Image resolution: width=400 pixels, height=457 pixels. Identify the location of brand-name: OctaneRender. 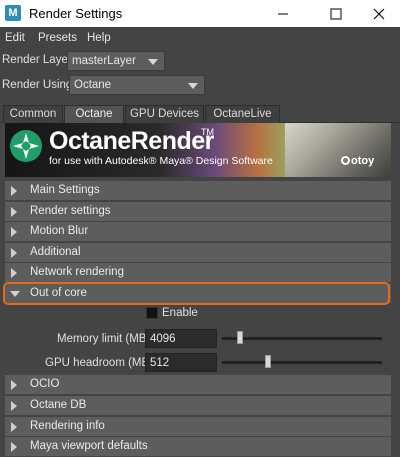
(131, 141).